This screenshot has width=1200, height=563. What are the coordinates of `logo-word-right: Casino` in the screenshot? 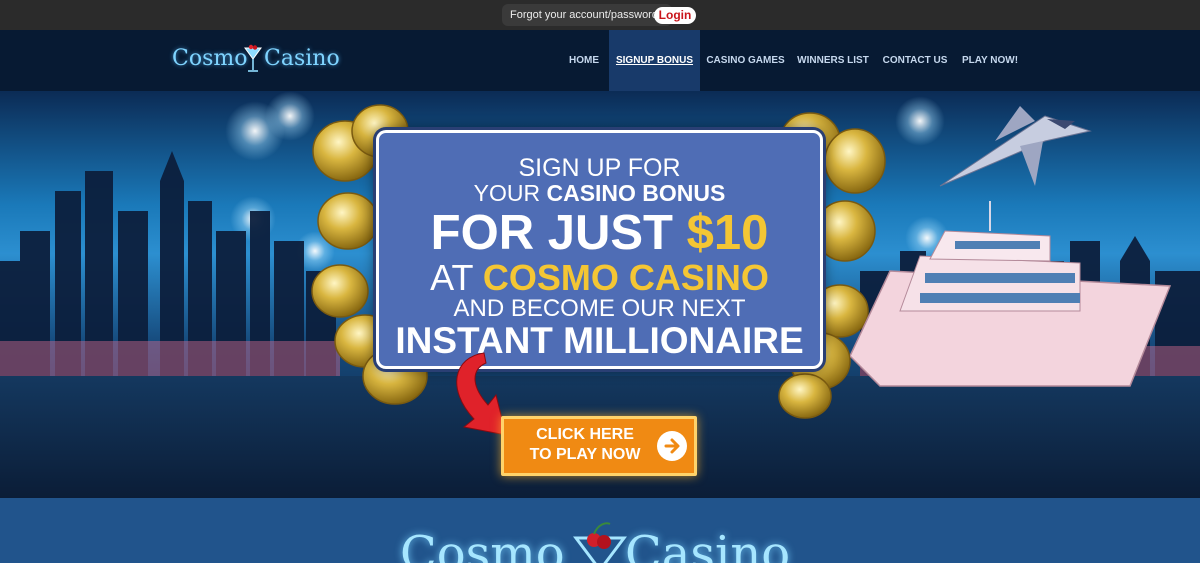 It's located at (302, 58).